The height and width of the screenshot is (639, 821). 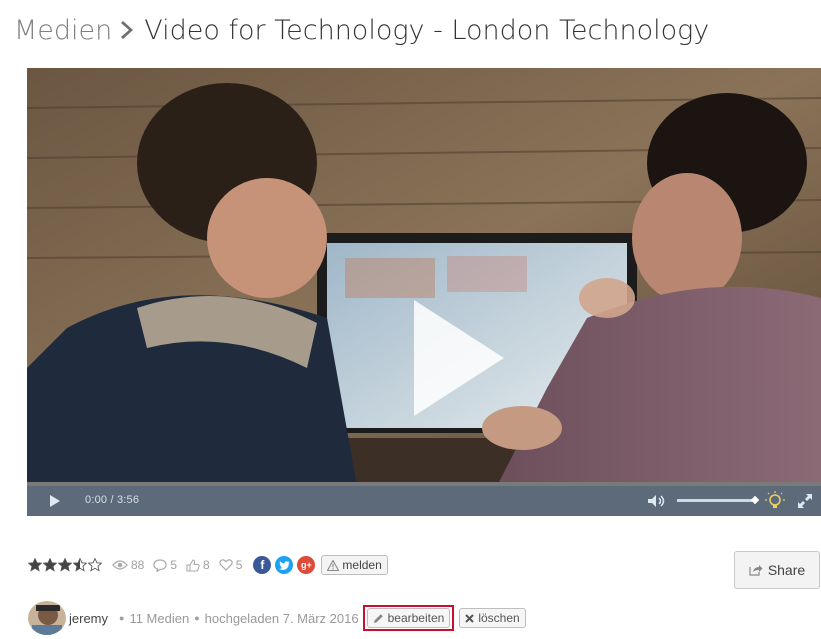 I want to click on twitter-icon, so click(x=284, y=565).